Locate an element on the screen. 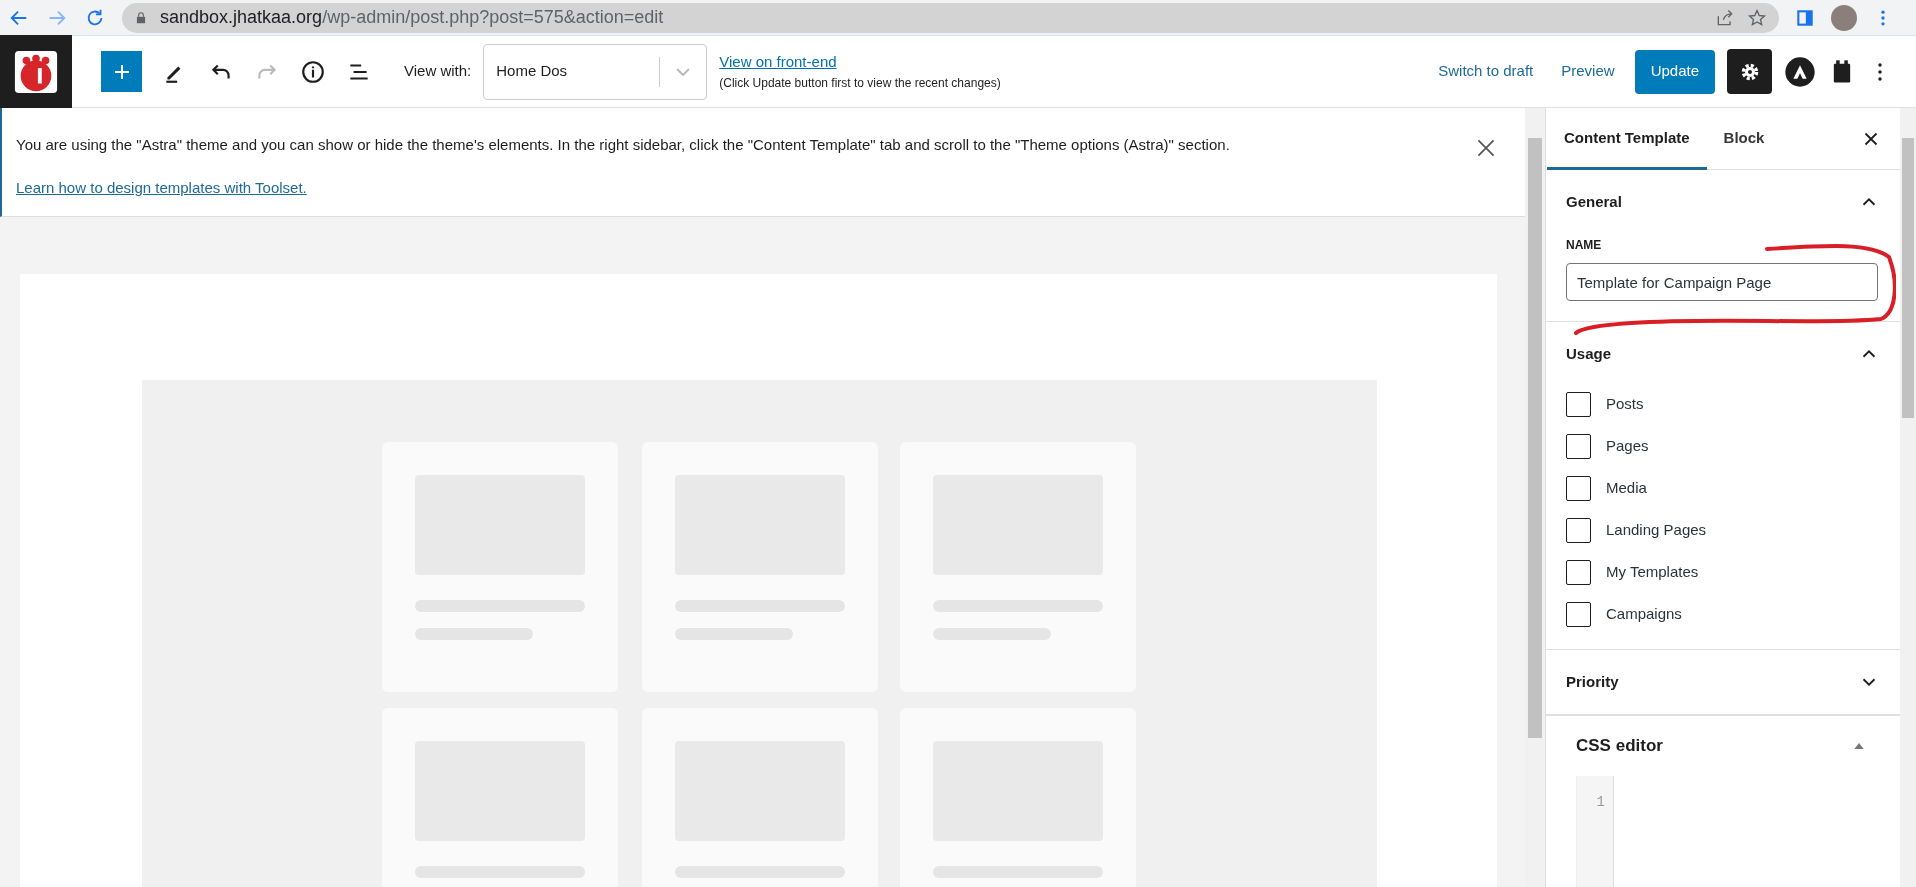 The image size is (1916, 887). star-icon is located at coordinates (1757, 17).